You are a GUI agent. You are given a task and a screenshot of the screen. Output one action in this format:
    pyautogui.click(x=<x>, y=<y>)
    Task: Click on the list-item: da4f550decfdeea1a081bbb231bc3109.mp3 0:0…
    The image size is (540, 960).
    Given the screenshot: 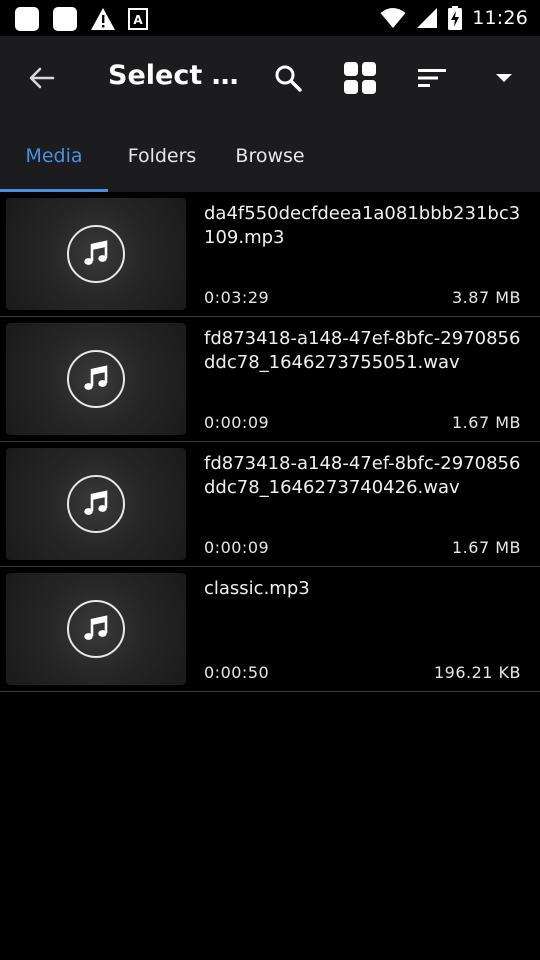 What is the action you would take?
    pyautogui.click(x=270, y=254)
    